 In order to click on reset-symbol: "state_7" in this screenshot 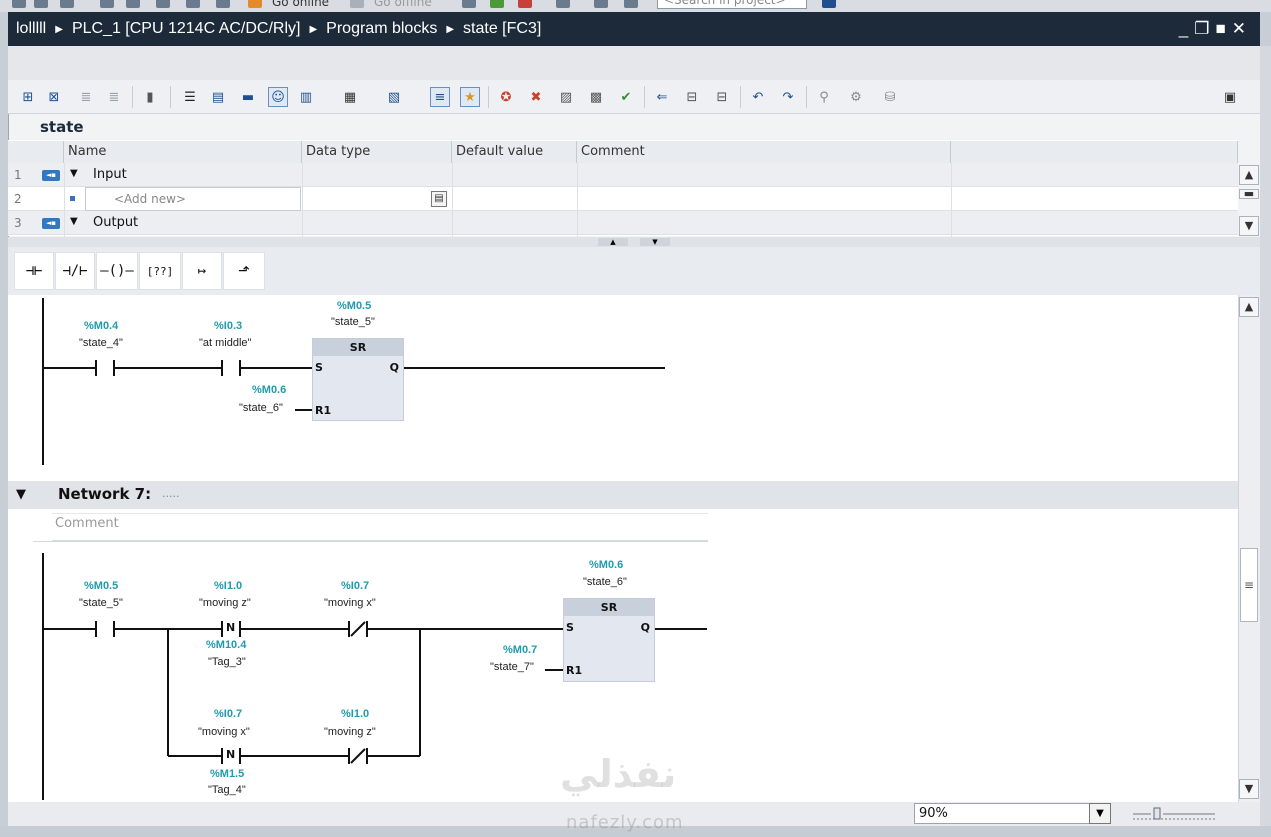, I will do `click(512, 667)`.